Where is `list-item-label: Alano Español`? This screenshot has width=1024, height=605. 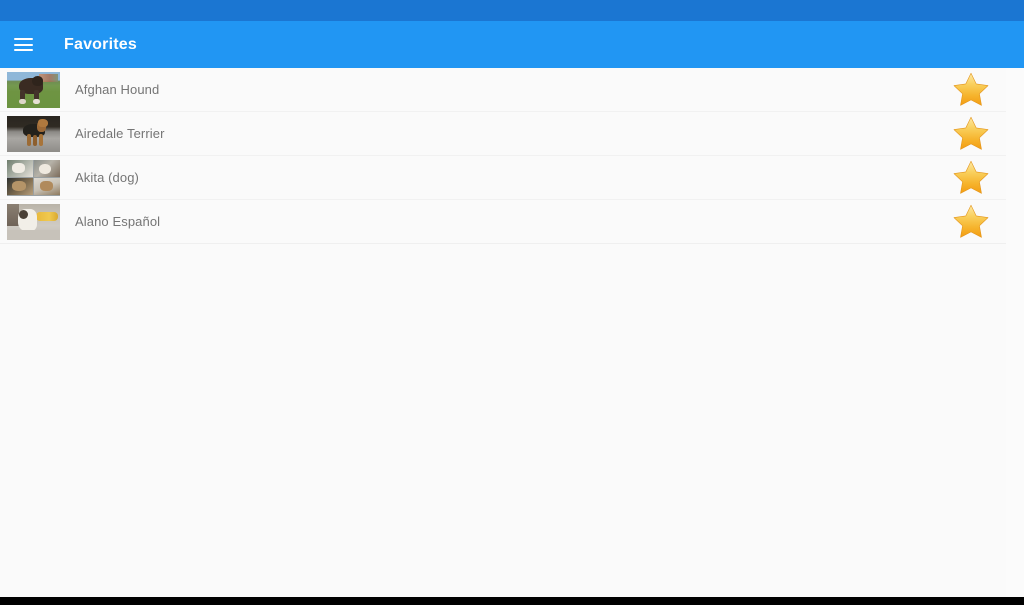 list-item-label: Alano Español is located at coordinates (118, 221).